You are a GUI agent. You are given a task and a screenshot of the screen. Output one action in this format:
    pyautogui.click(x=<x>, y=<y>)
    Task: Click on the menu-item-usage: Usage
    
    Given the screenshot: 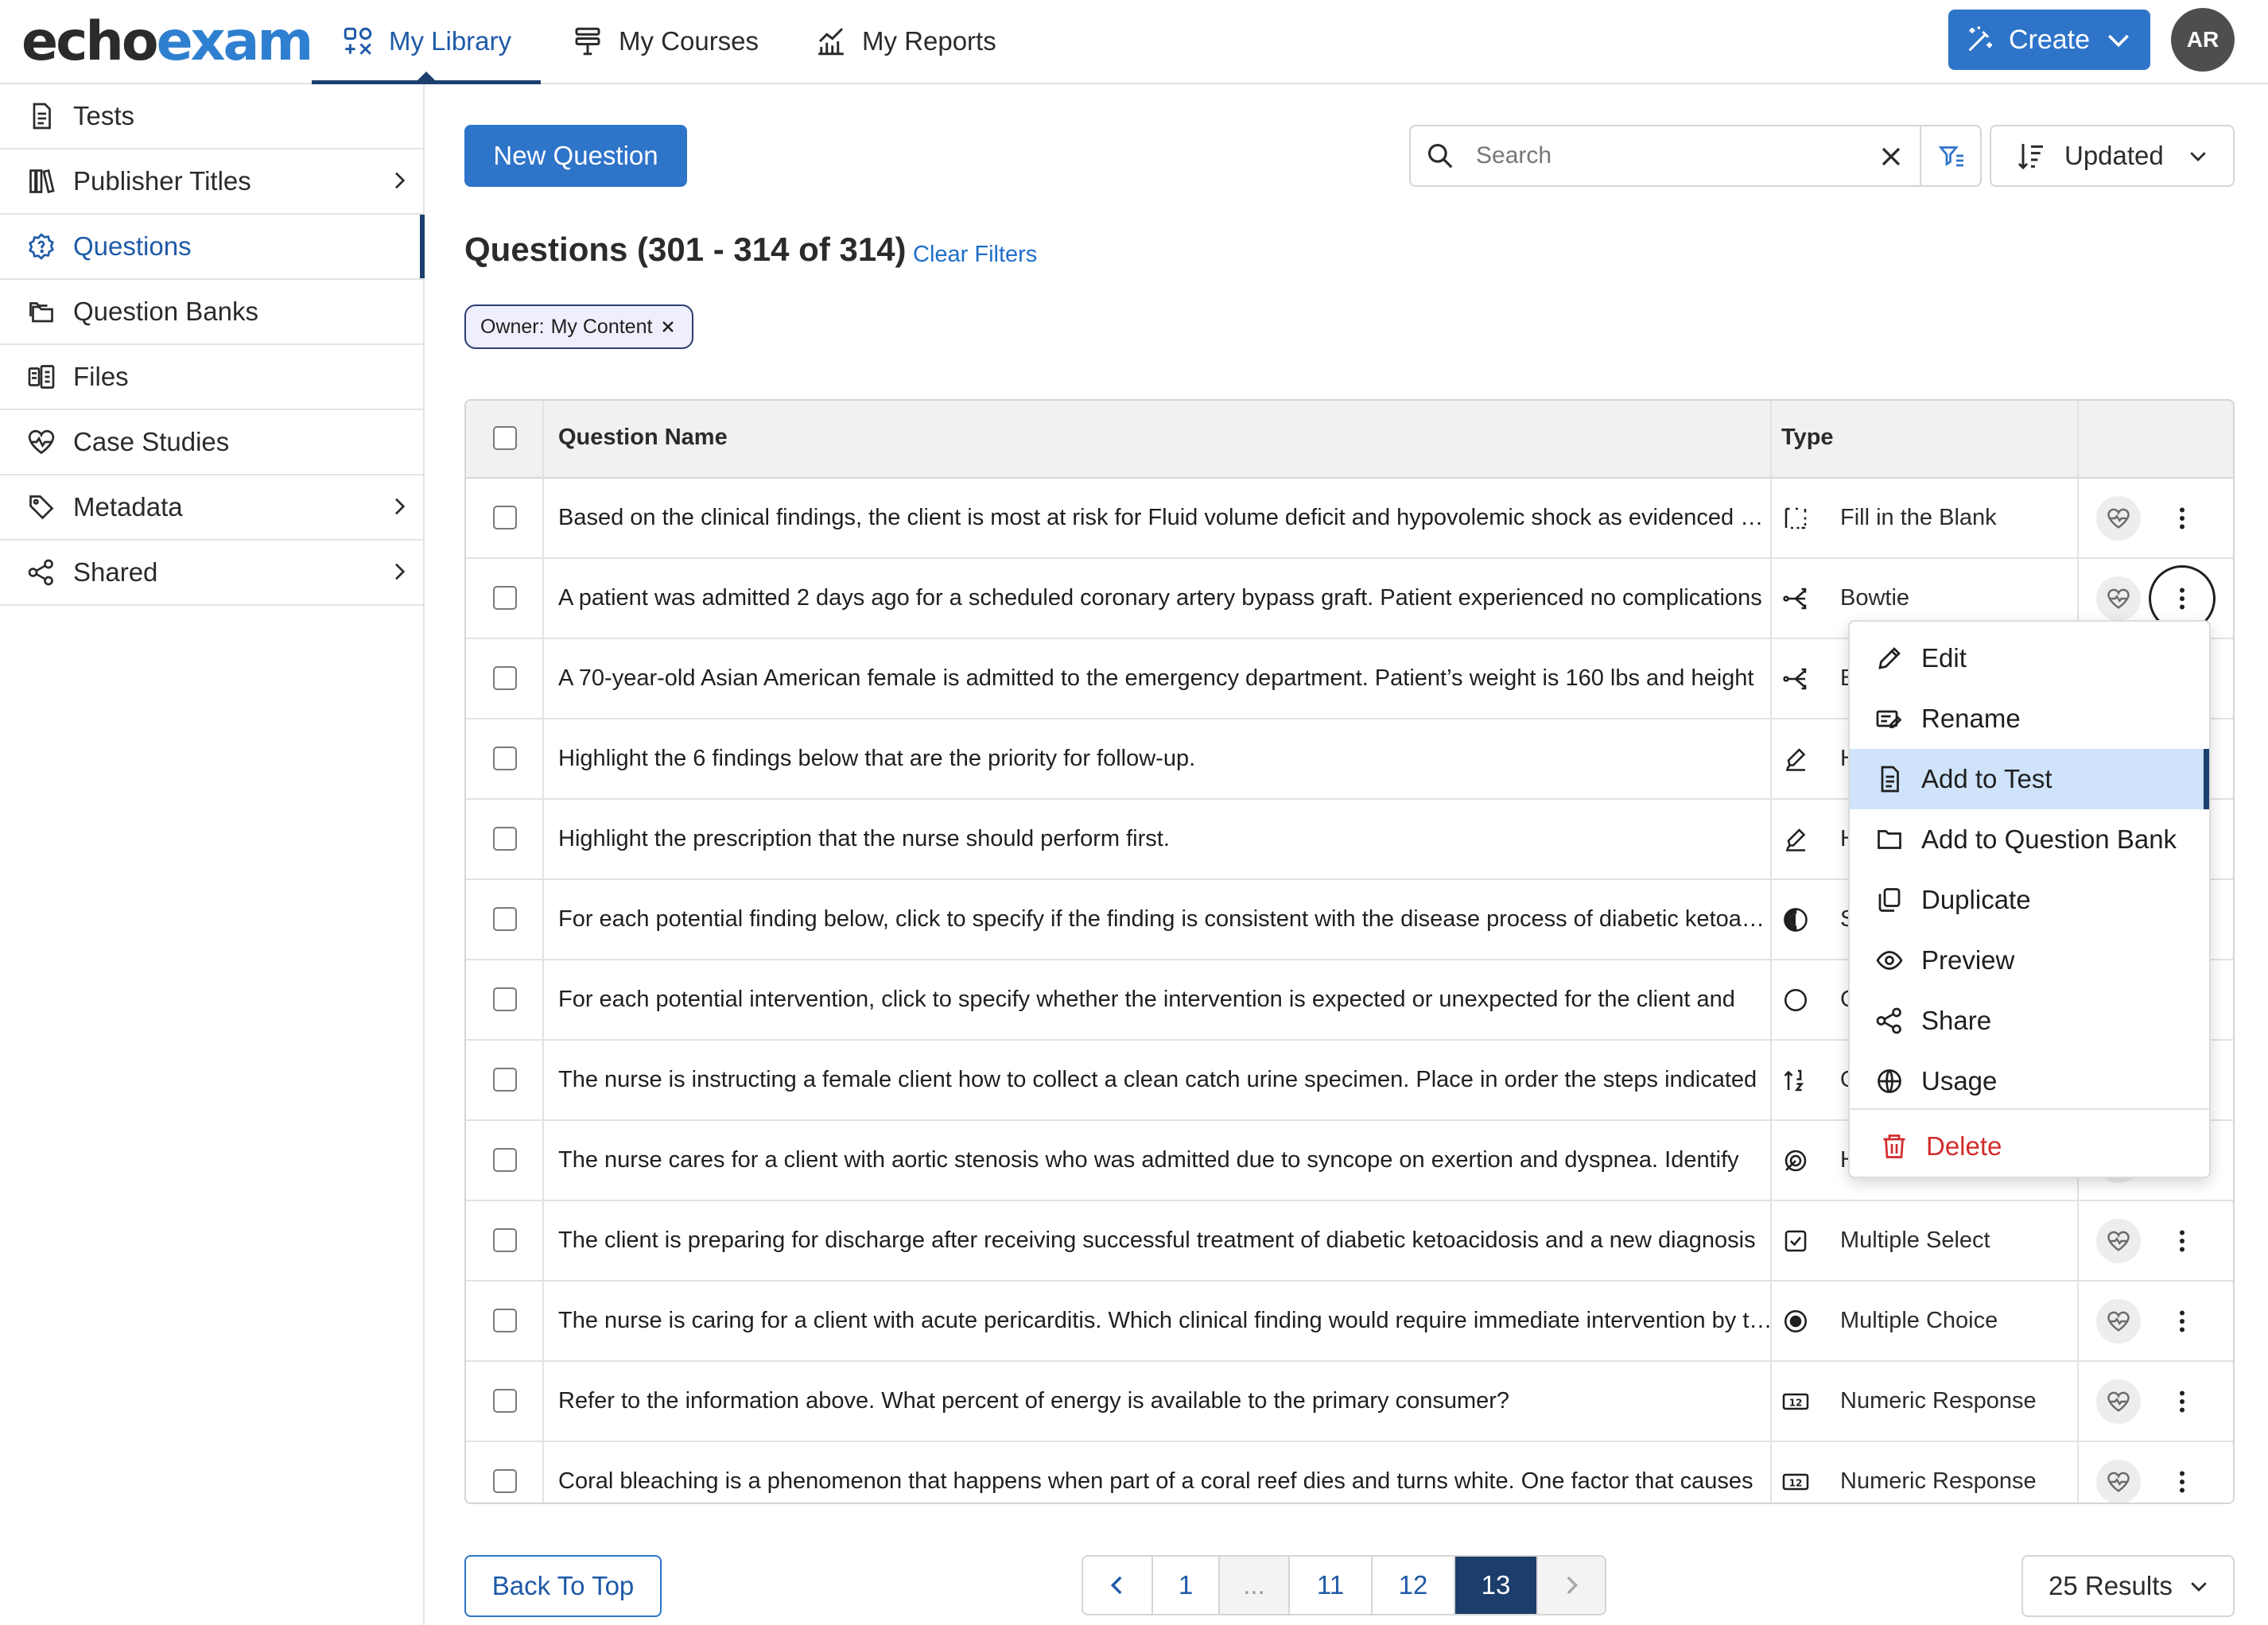 What is the action you would take?
    pyautogui.click(x=2029, y=1081)
    